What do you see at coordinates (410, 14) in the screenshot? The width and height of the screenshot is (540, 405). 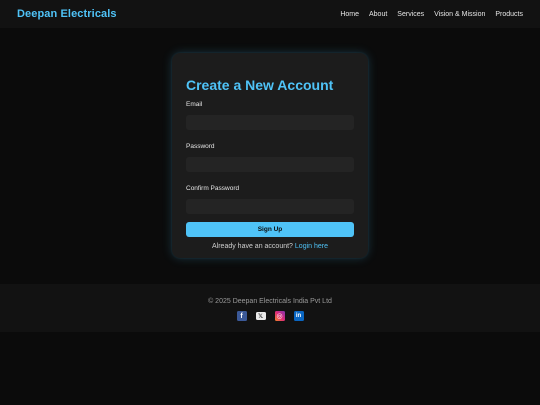 I see `nav-services: Services` at bounding box center [410, 14].